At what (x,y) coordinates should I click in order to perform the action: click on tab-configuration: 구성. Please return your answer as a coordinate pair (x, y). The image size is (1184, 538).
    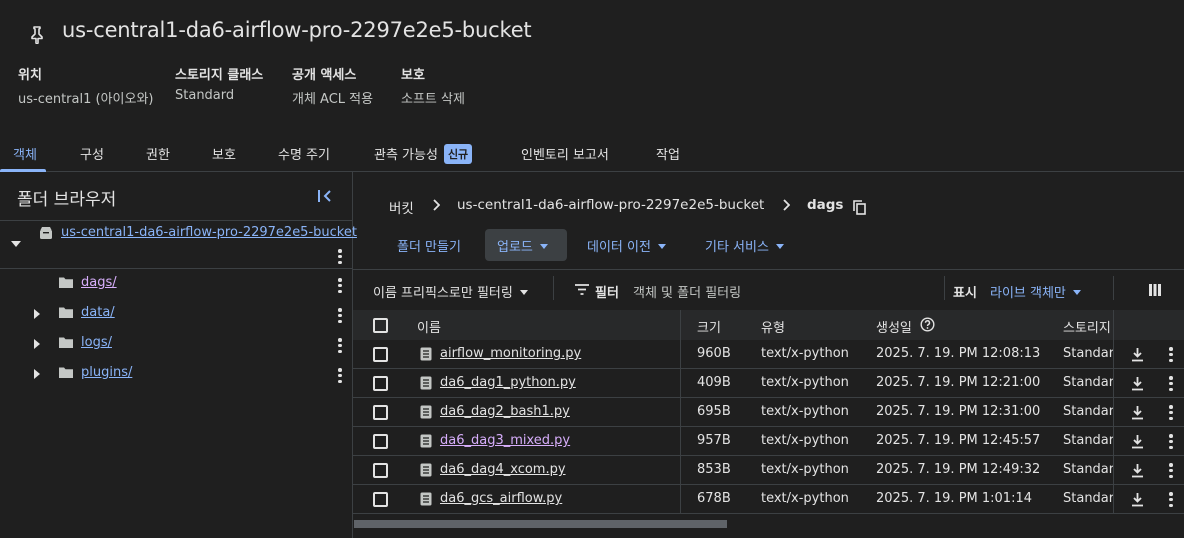
    Looking at the image, I should click on (92, 153).